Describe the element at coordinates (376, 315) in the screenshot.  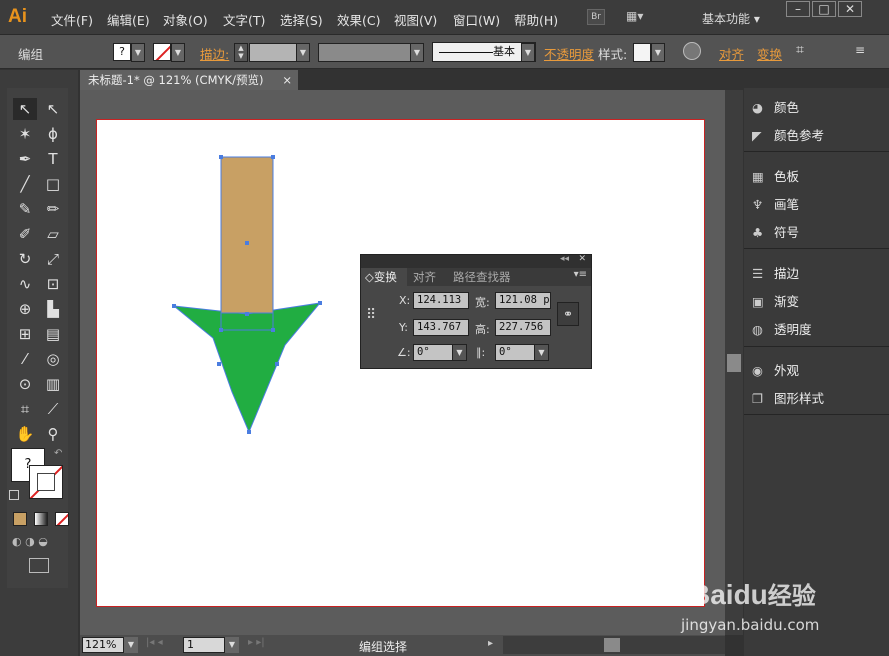
I see `reference-point-icon: ⠿` at that location.